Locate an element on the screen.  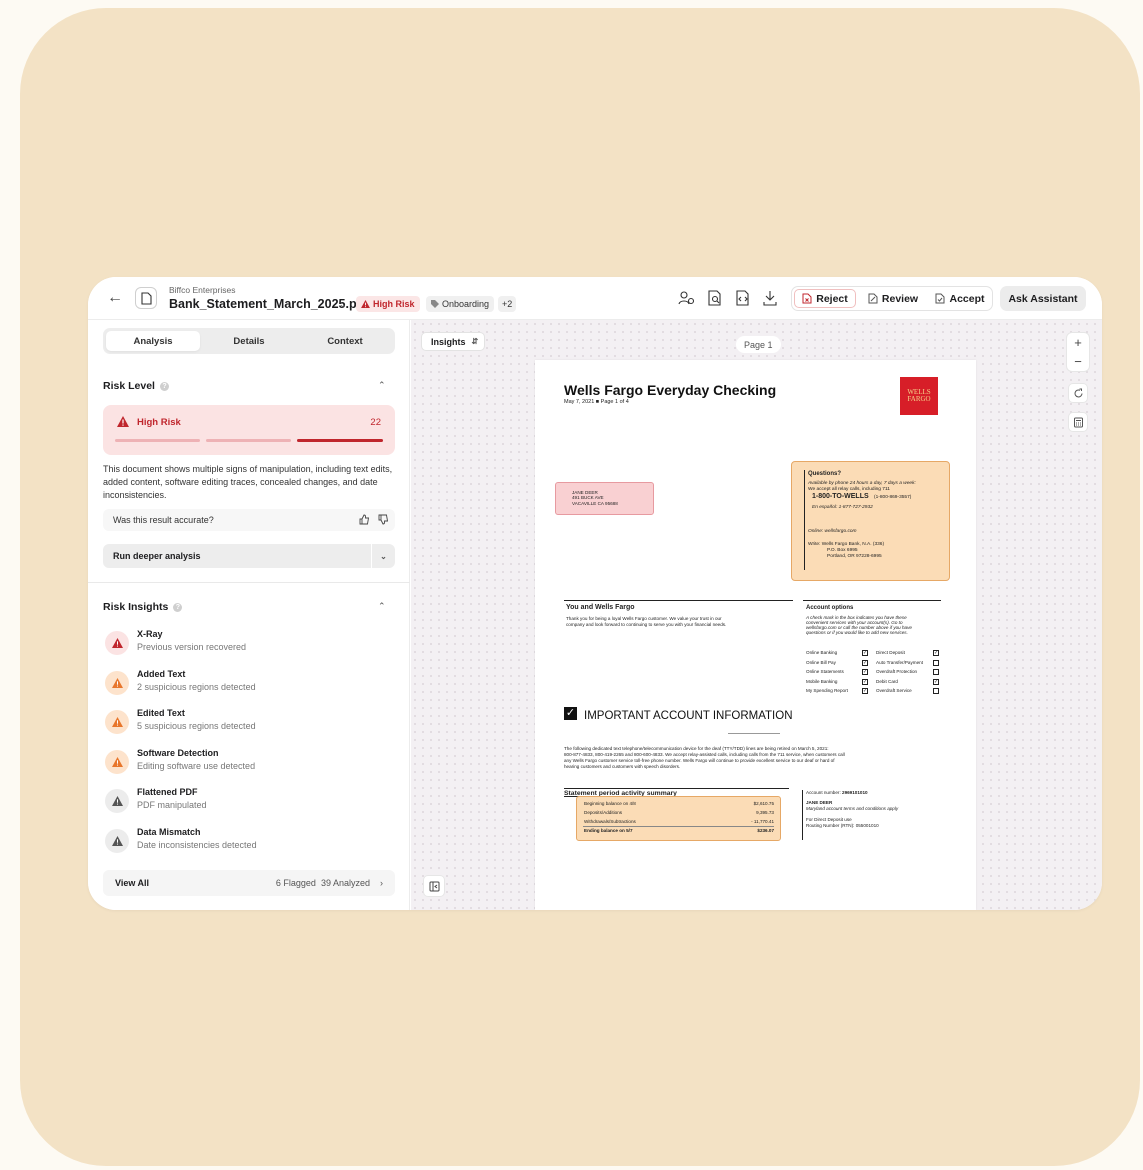
insight-title: Software Detection is located at coordinates (178, 752).